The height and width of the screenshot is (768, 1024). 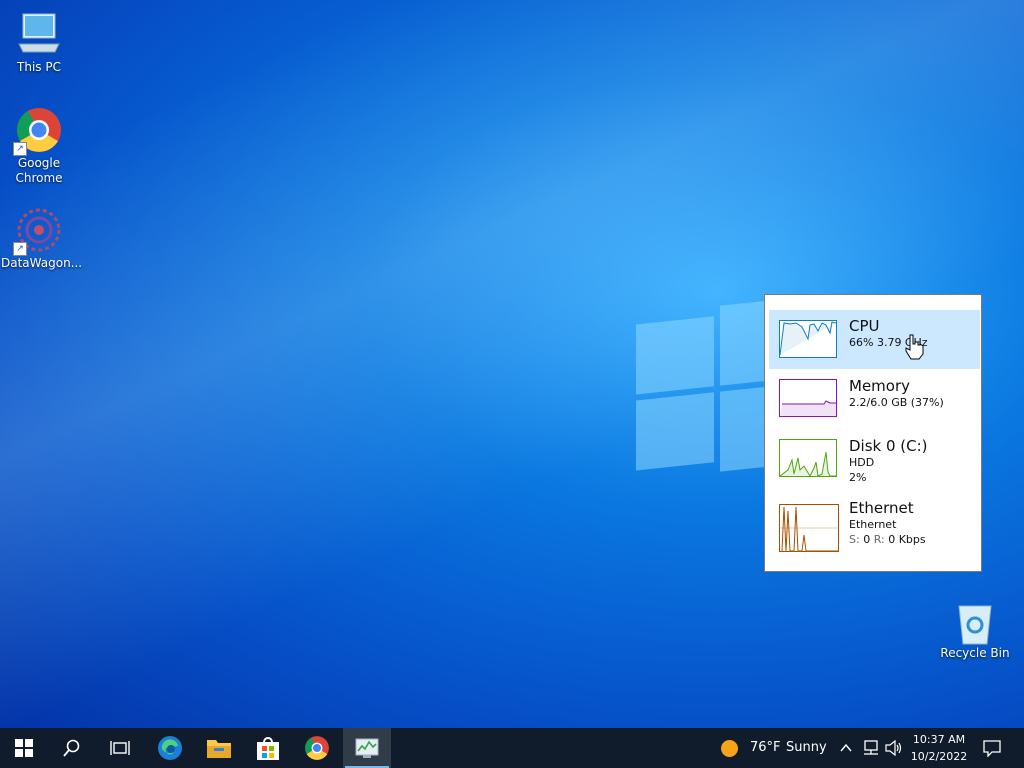 I want to click on recycle-bin-icon, so click(x=975, y=623).